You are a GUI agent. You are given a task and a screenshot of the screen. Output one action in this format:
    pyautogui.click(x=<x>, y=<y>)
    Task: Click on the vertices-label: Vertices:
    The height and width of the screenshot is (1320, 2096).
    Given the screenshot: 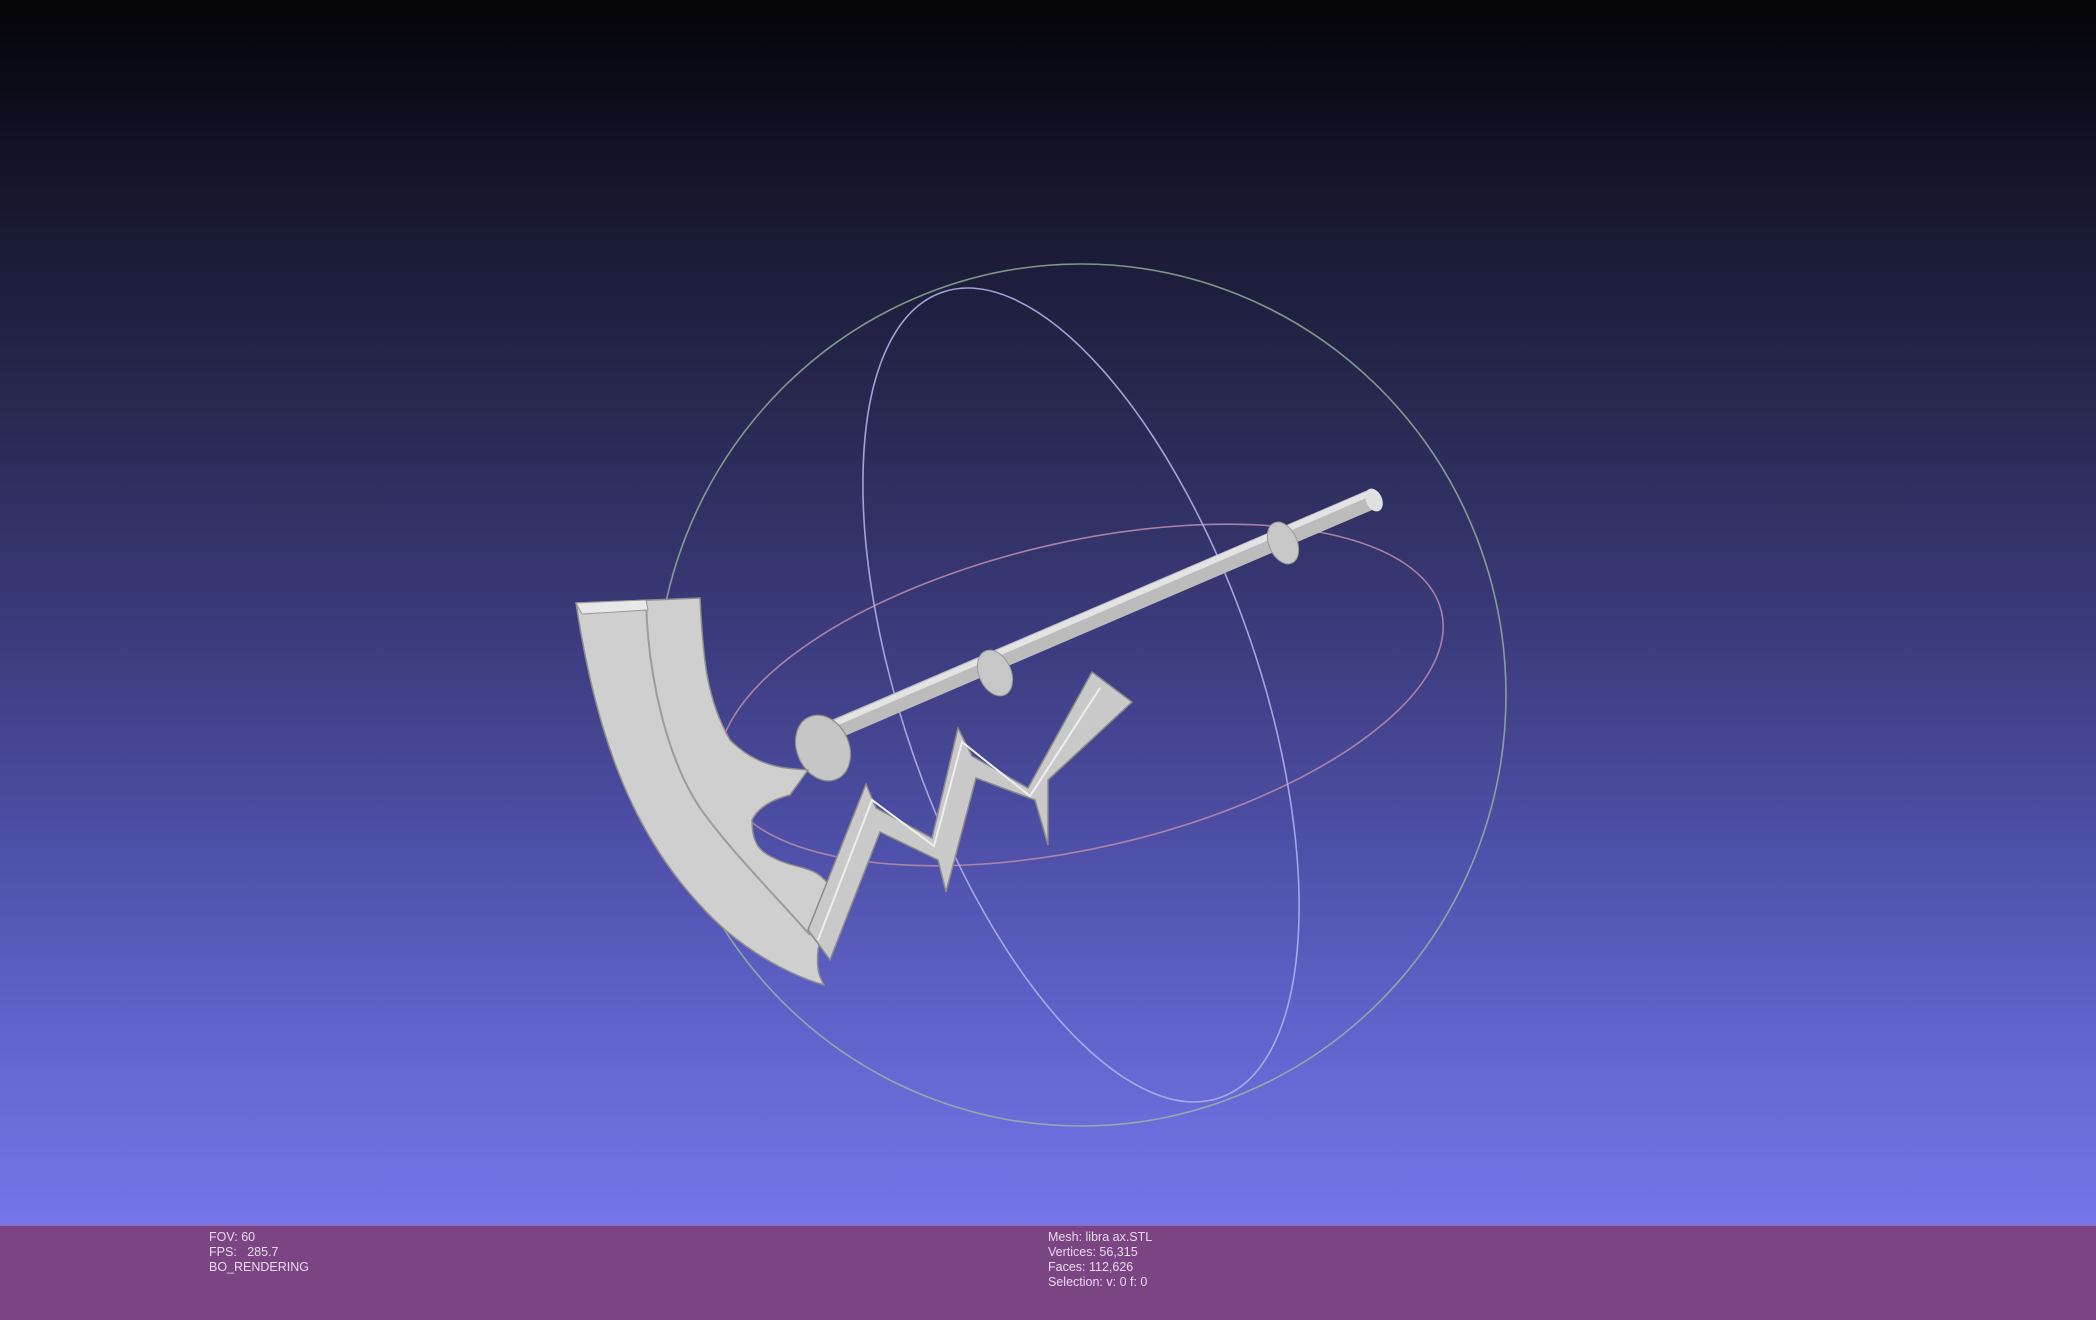 What is the action you would take?
    pyautogui.click(x=1072, y=1252)
    